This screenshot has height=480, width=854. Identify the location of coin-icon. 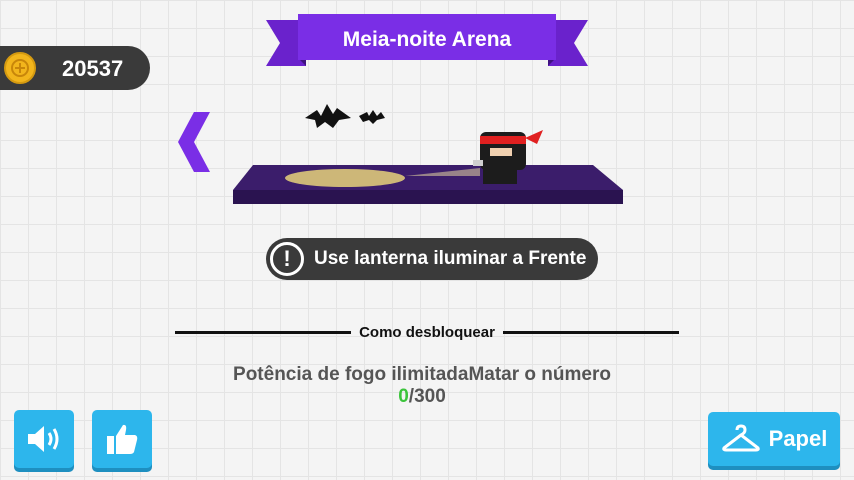
(20, 68).